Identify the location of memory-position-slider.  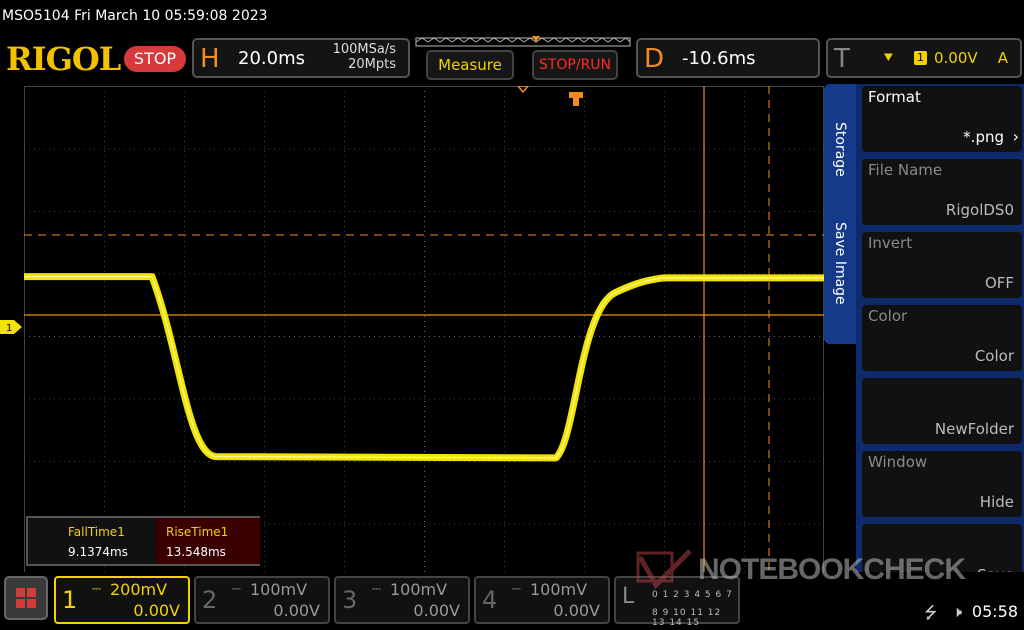
(523, 42).